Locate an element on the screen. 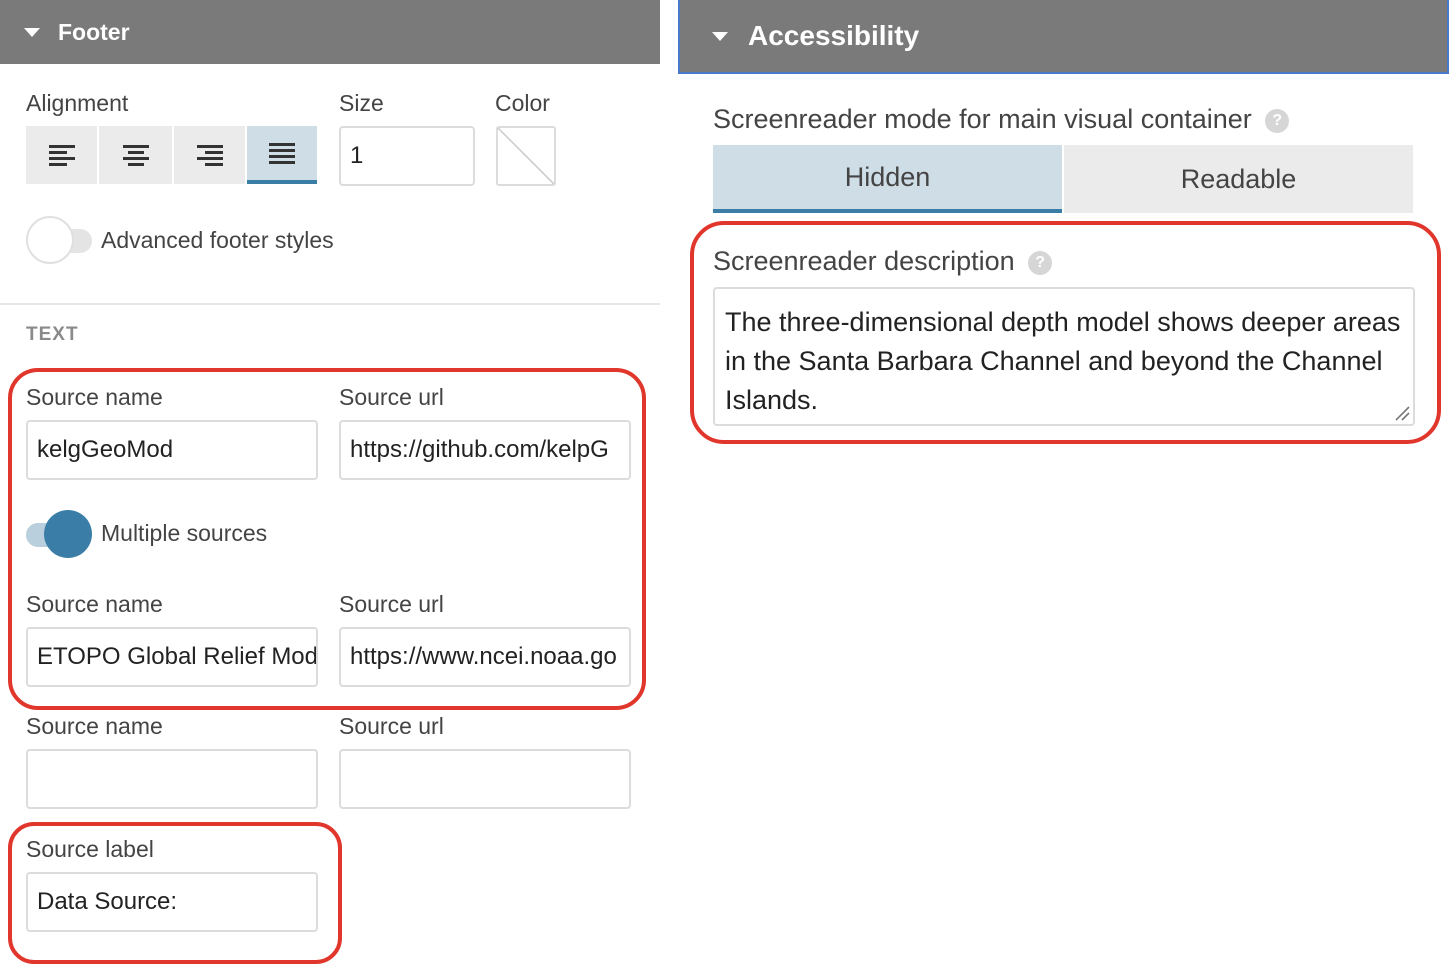  text-section-heading: TEXT is located at coordinates (52, 334).